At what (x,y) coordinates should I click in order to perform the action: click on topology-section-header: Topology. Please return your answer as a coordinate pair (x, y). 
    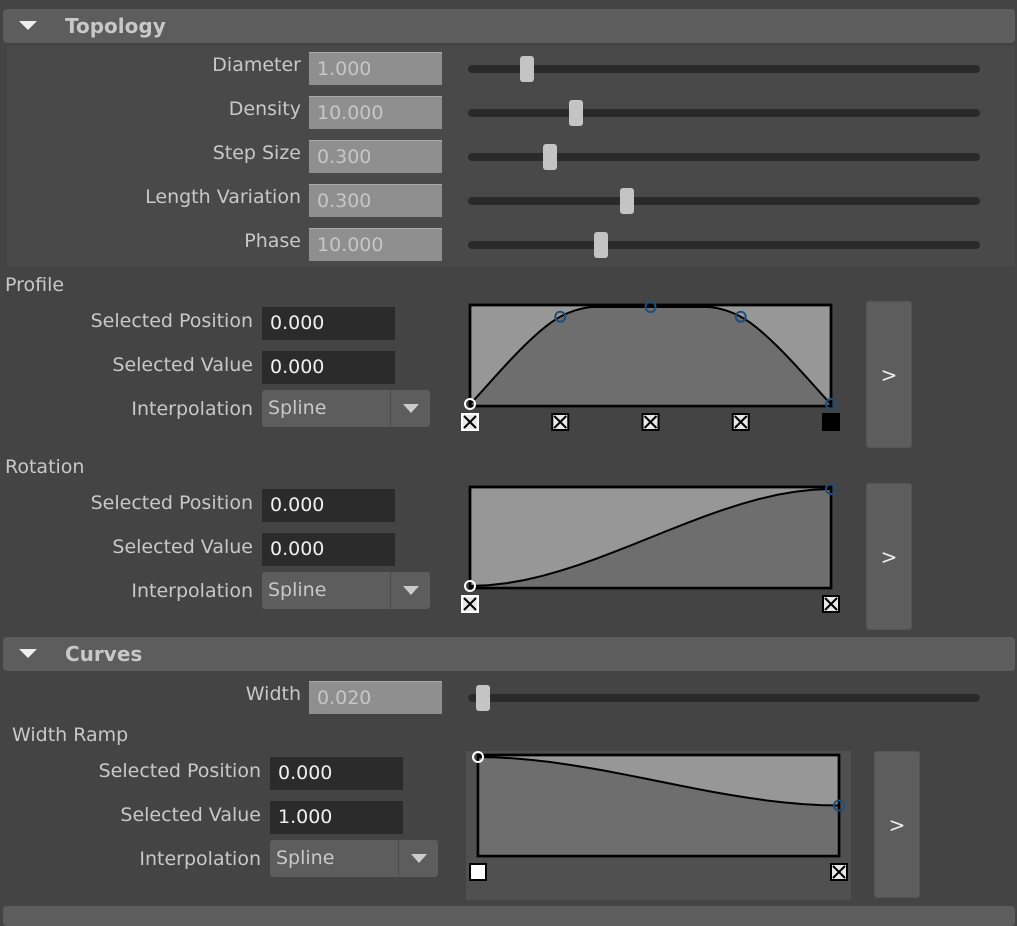
    Looking at the image, I should click on (509, 26).